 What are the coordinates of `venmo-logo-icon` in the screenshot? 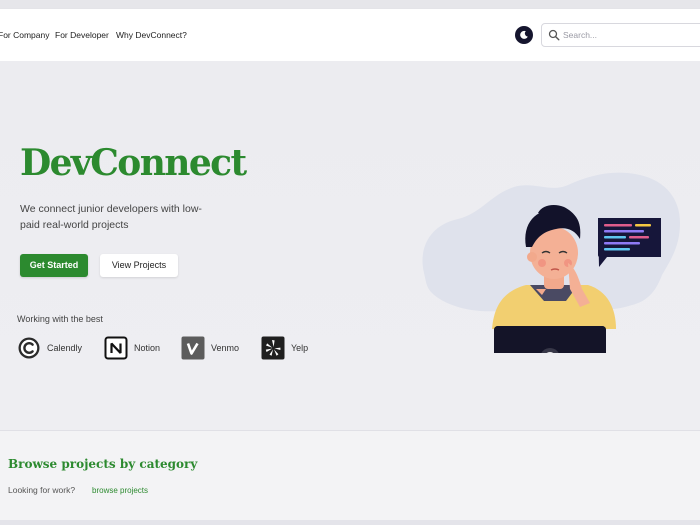 It's located at (193, 348).